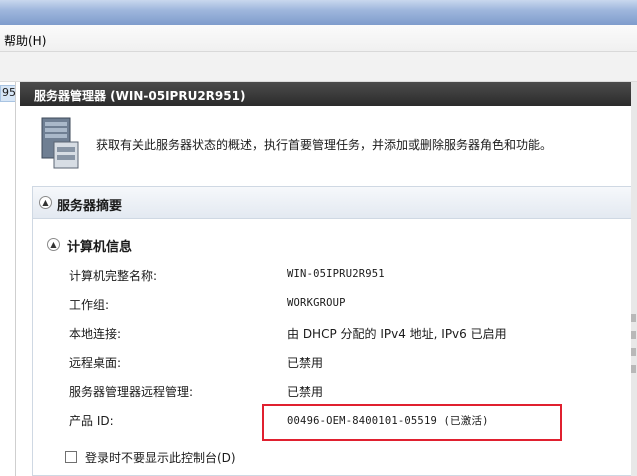 The image size is (637, 476). I want to click on pane-header: 服务器管理器 (WIN-05IPRU2R951), so click(328, 94).